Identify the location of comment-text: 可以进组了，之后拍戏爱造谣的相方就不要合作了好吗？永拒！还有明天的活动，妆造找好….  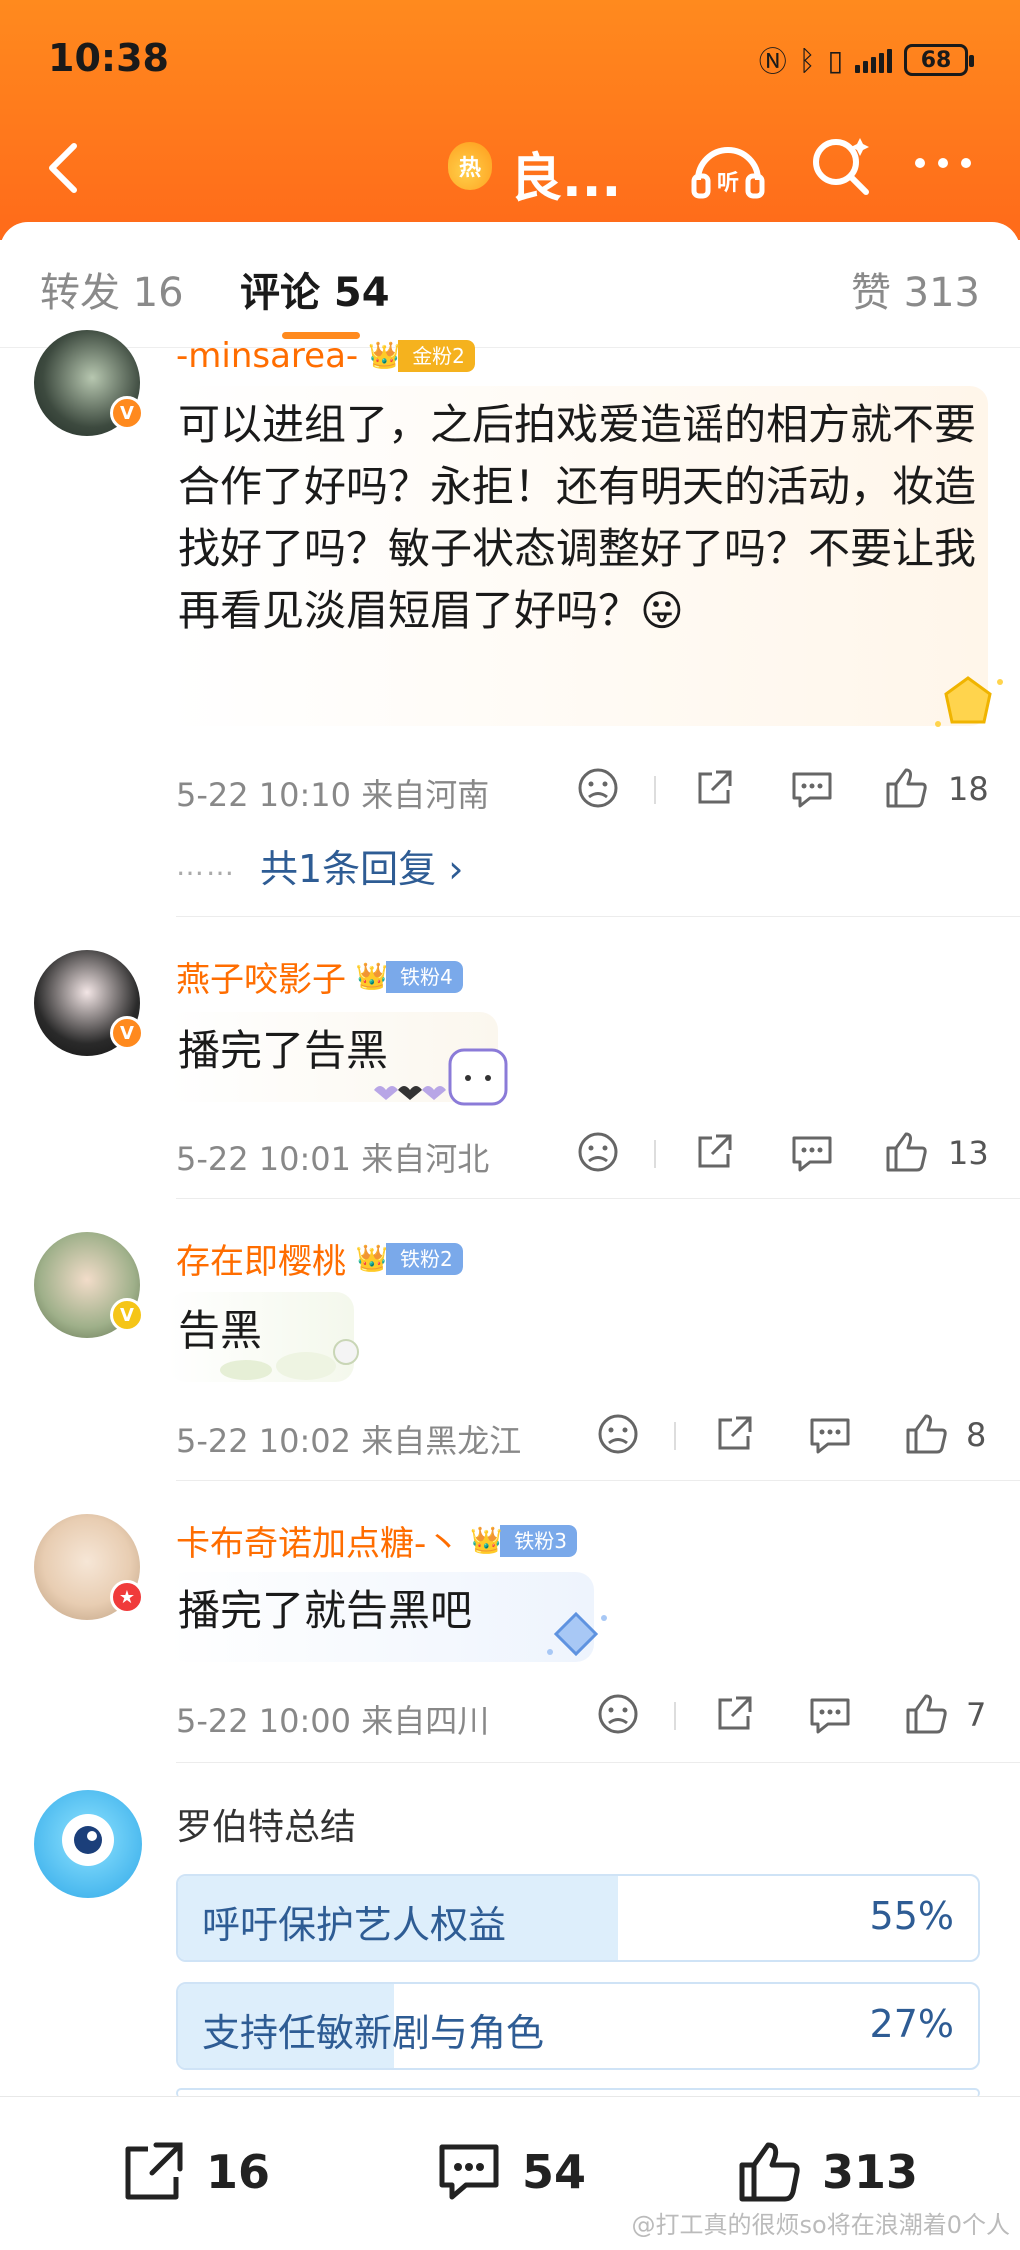
(578, 556).